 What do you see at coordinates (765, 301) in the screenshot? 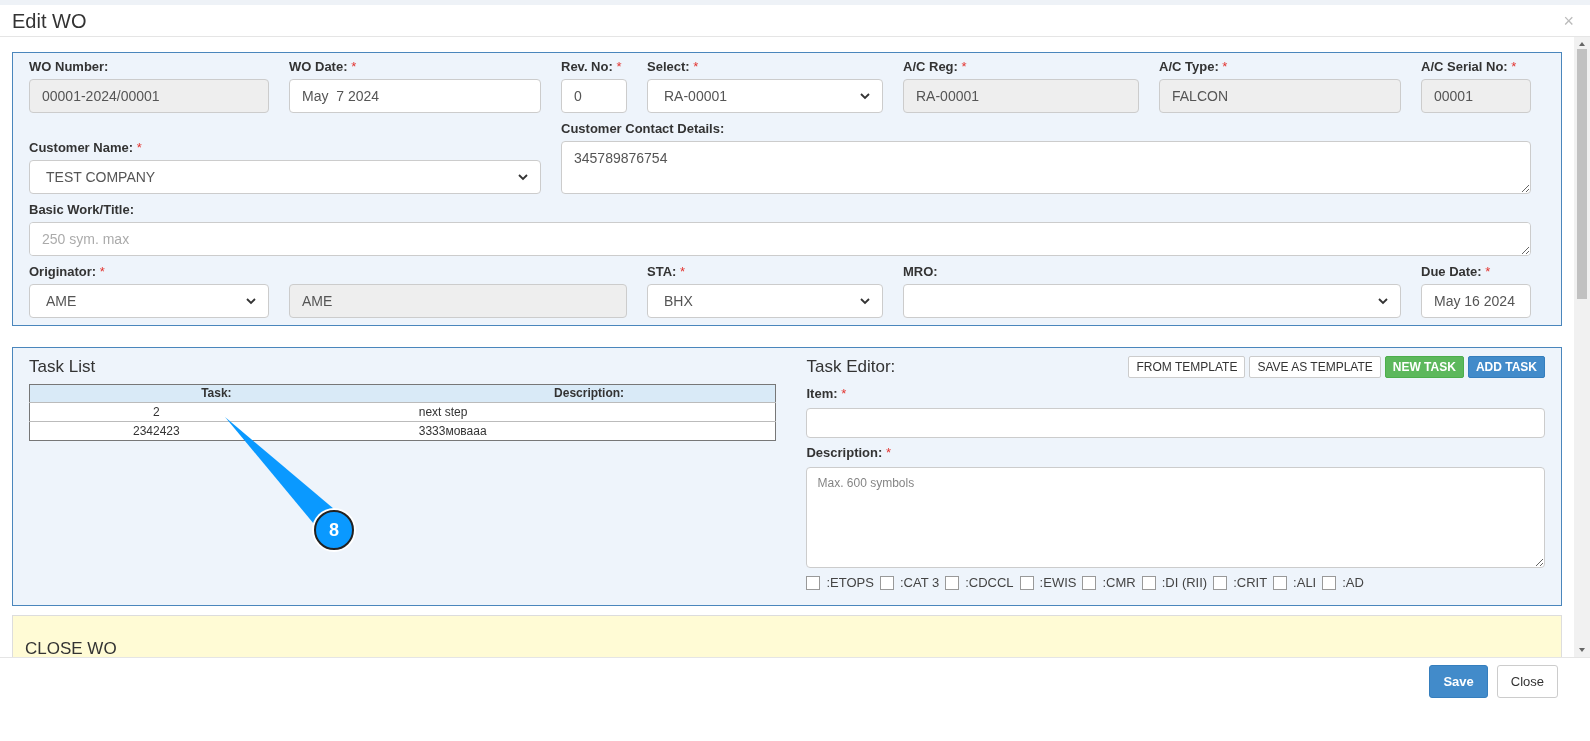
I see `select-field: BHX` at bounding box center [765, 301].